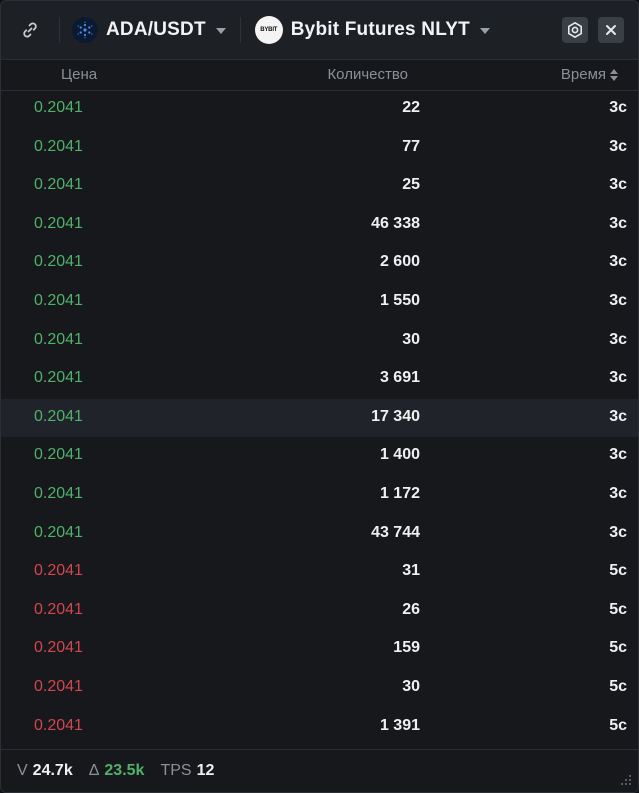 This screenshot has width=639, height=793. What do you see at coordinates (30, 30) in the screenshot?
I see `link-icon` at bounding box center [30, 30].